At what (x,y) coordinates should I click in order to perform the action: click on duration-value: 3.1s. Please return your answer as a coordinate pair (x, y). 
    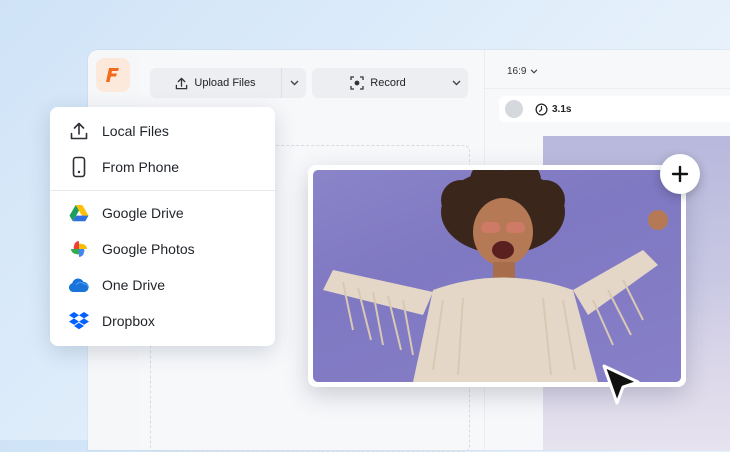
    Looking at the image, I should click on (562, 109).